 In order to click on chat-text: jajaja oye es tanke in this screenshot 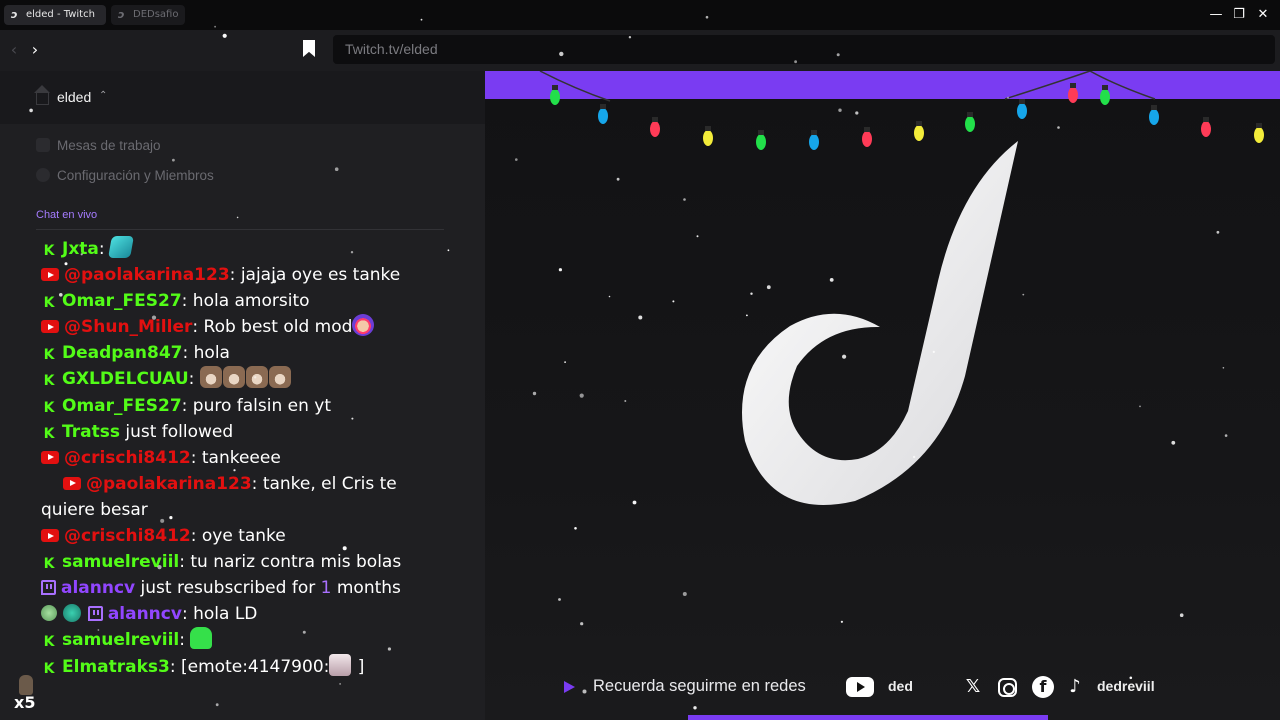, I will do `click(320, 275)`.